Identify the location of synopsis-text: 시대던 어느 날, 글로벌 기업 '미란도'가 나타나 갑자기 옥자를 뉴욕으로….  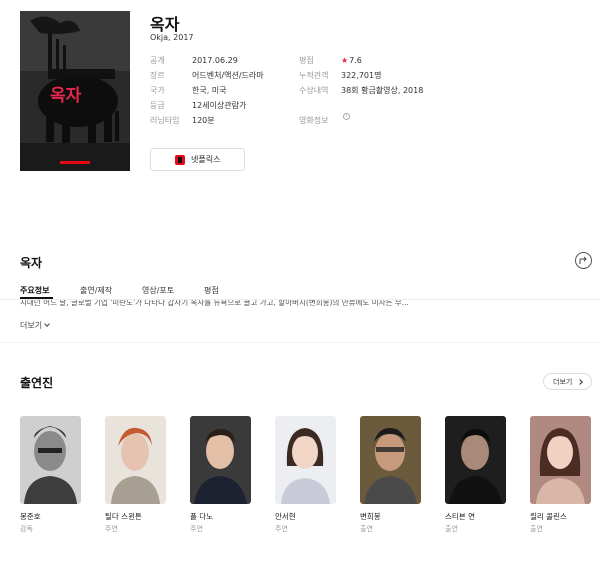
(300, 306).